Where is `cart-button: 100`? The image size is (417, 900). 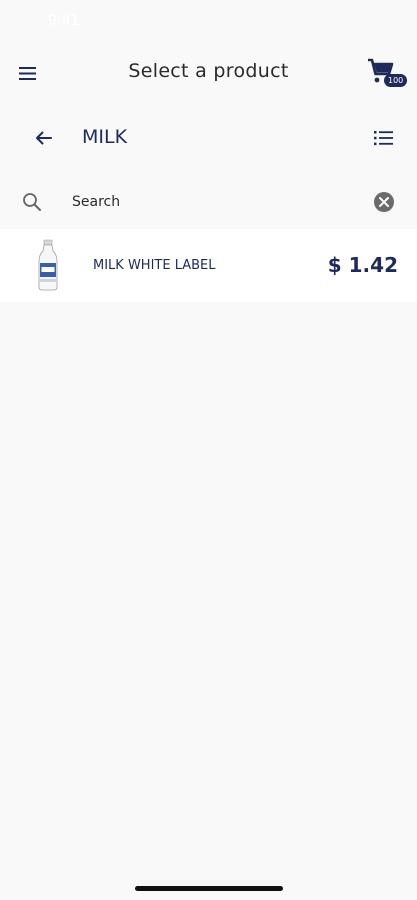
cart-button: 100 is located at coordinates (387, 75).